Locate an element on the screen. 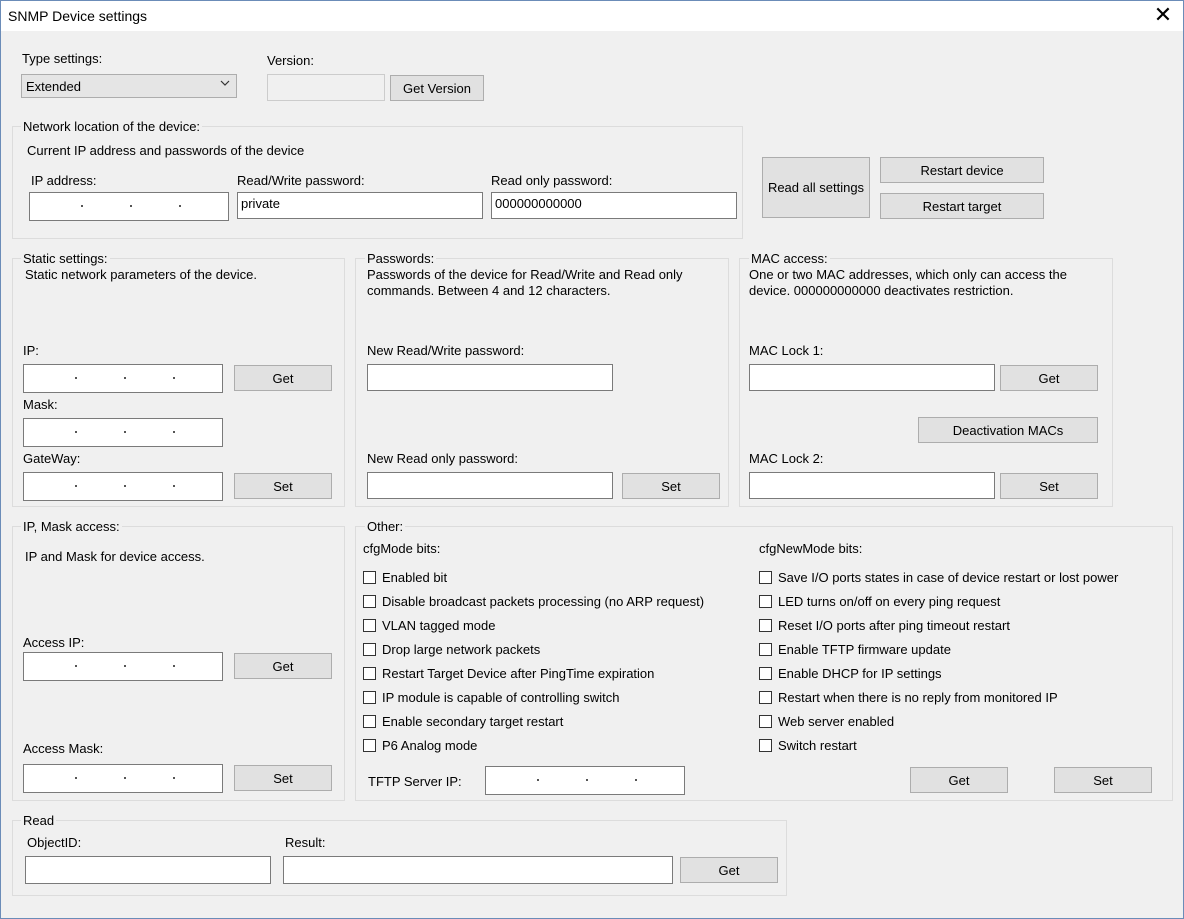  cfgmode-checkbox-row: Drop large network packets is located at coordinates (451, 649).